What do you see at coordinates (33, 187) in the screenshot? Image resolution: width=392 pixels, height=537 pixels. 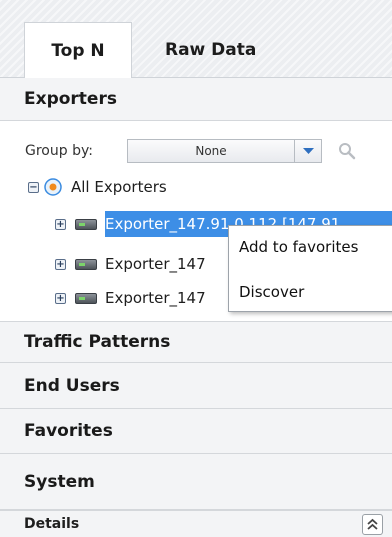 I see `collapse-icon: −` at bounding box center [33, 187].